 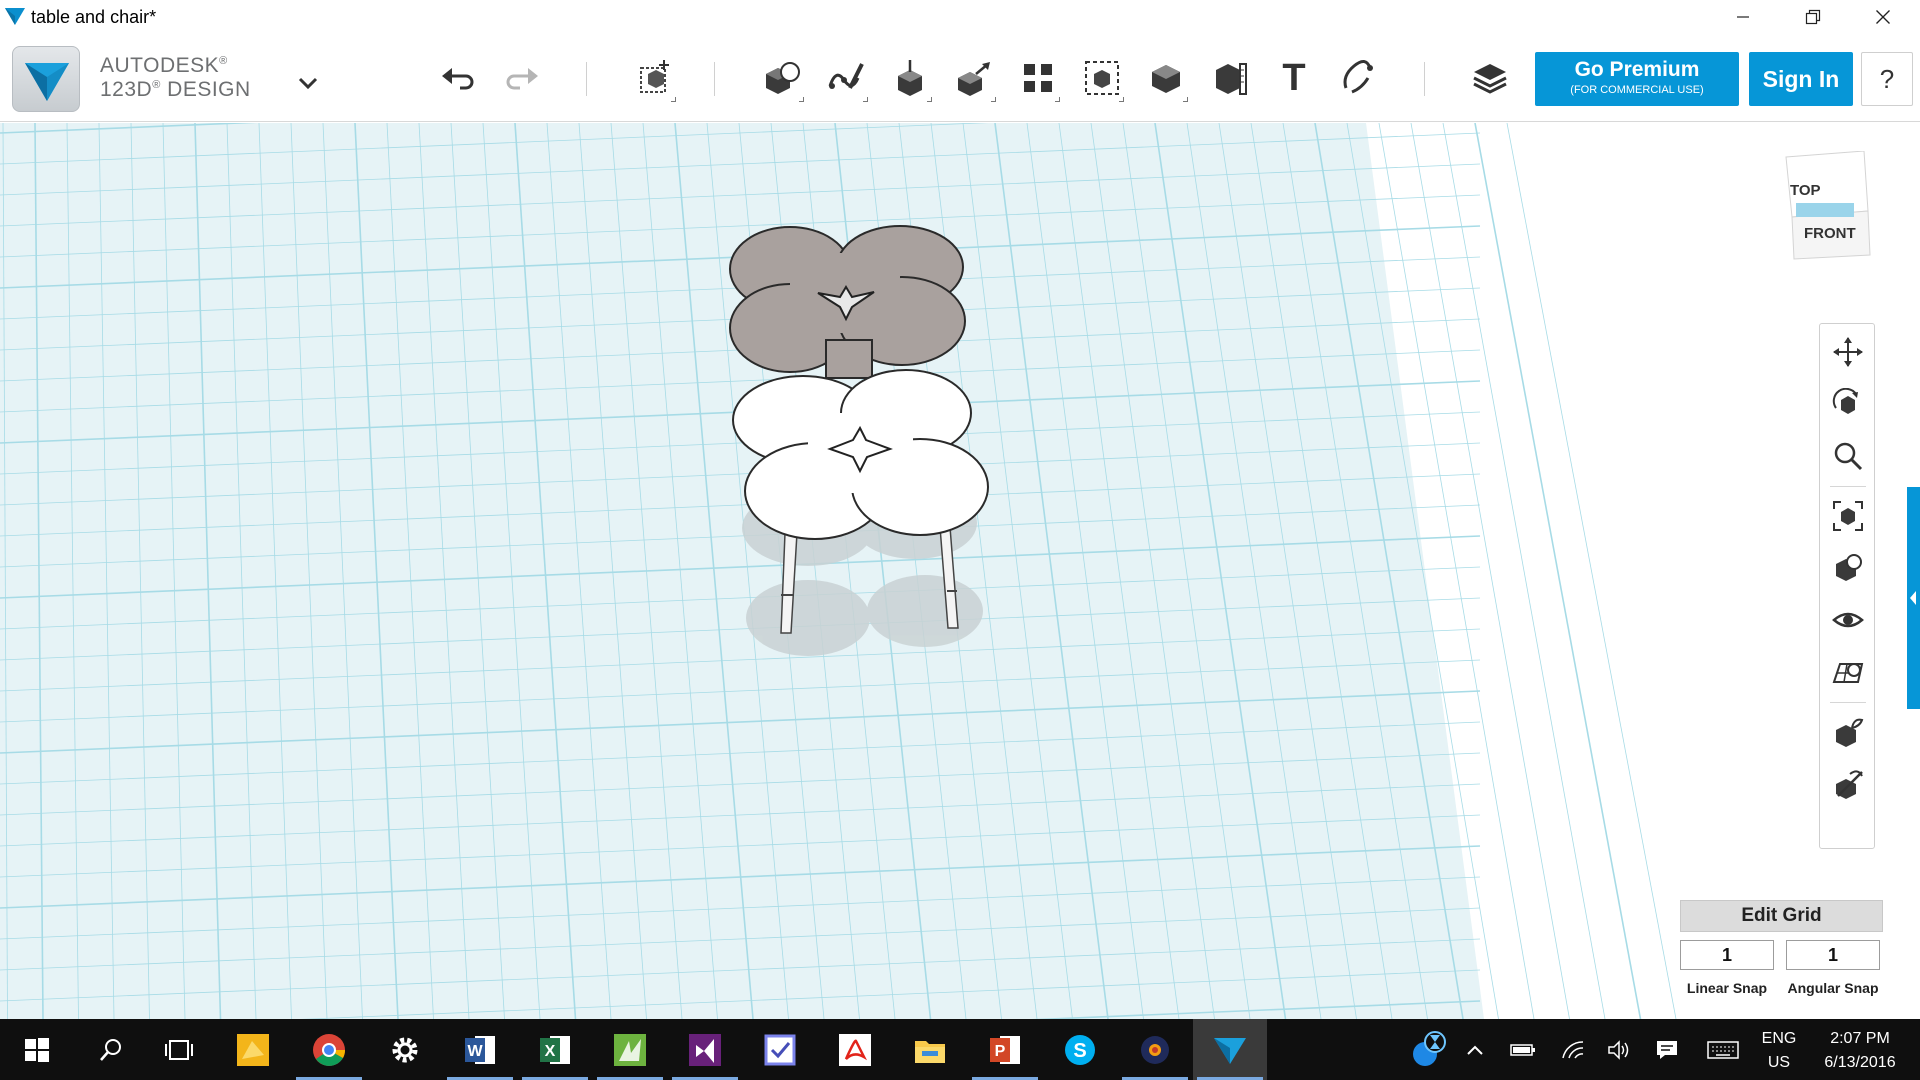 What do you see at coordinates (1637, 79) in the screenshot?
I see `go-premium-button: Go Premium (FOR COMMERCIAL USE)` at bounding box center [1637, 79].